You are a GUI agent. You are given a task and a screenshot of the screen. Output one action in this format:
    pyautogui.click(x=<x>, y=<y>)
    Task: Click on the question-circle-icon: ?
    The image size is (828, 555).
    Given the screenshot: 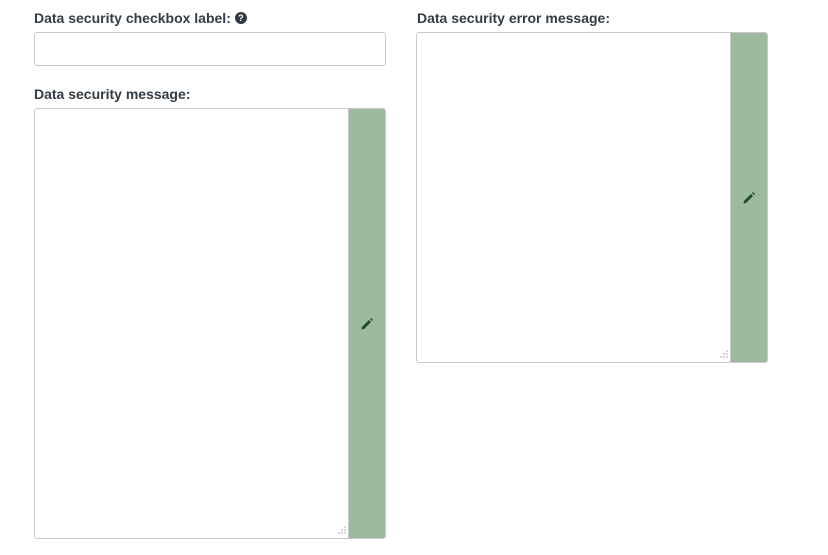 What is the action you would take?
    pyautogui.click(x=240, y=18)
    